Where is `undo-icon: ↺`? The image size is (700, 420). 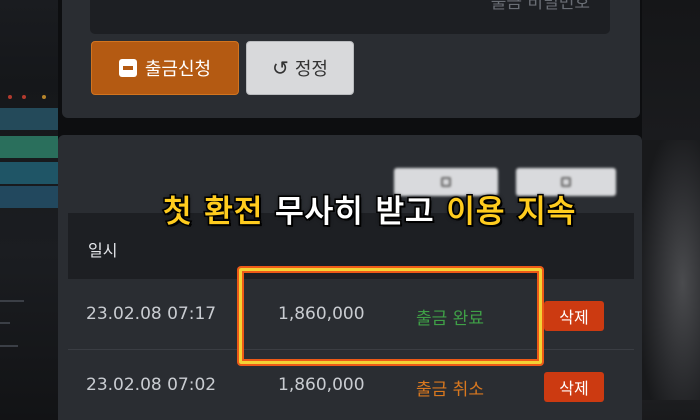 undo-icon: ↺ is located at coordinates (280, 68).